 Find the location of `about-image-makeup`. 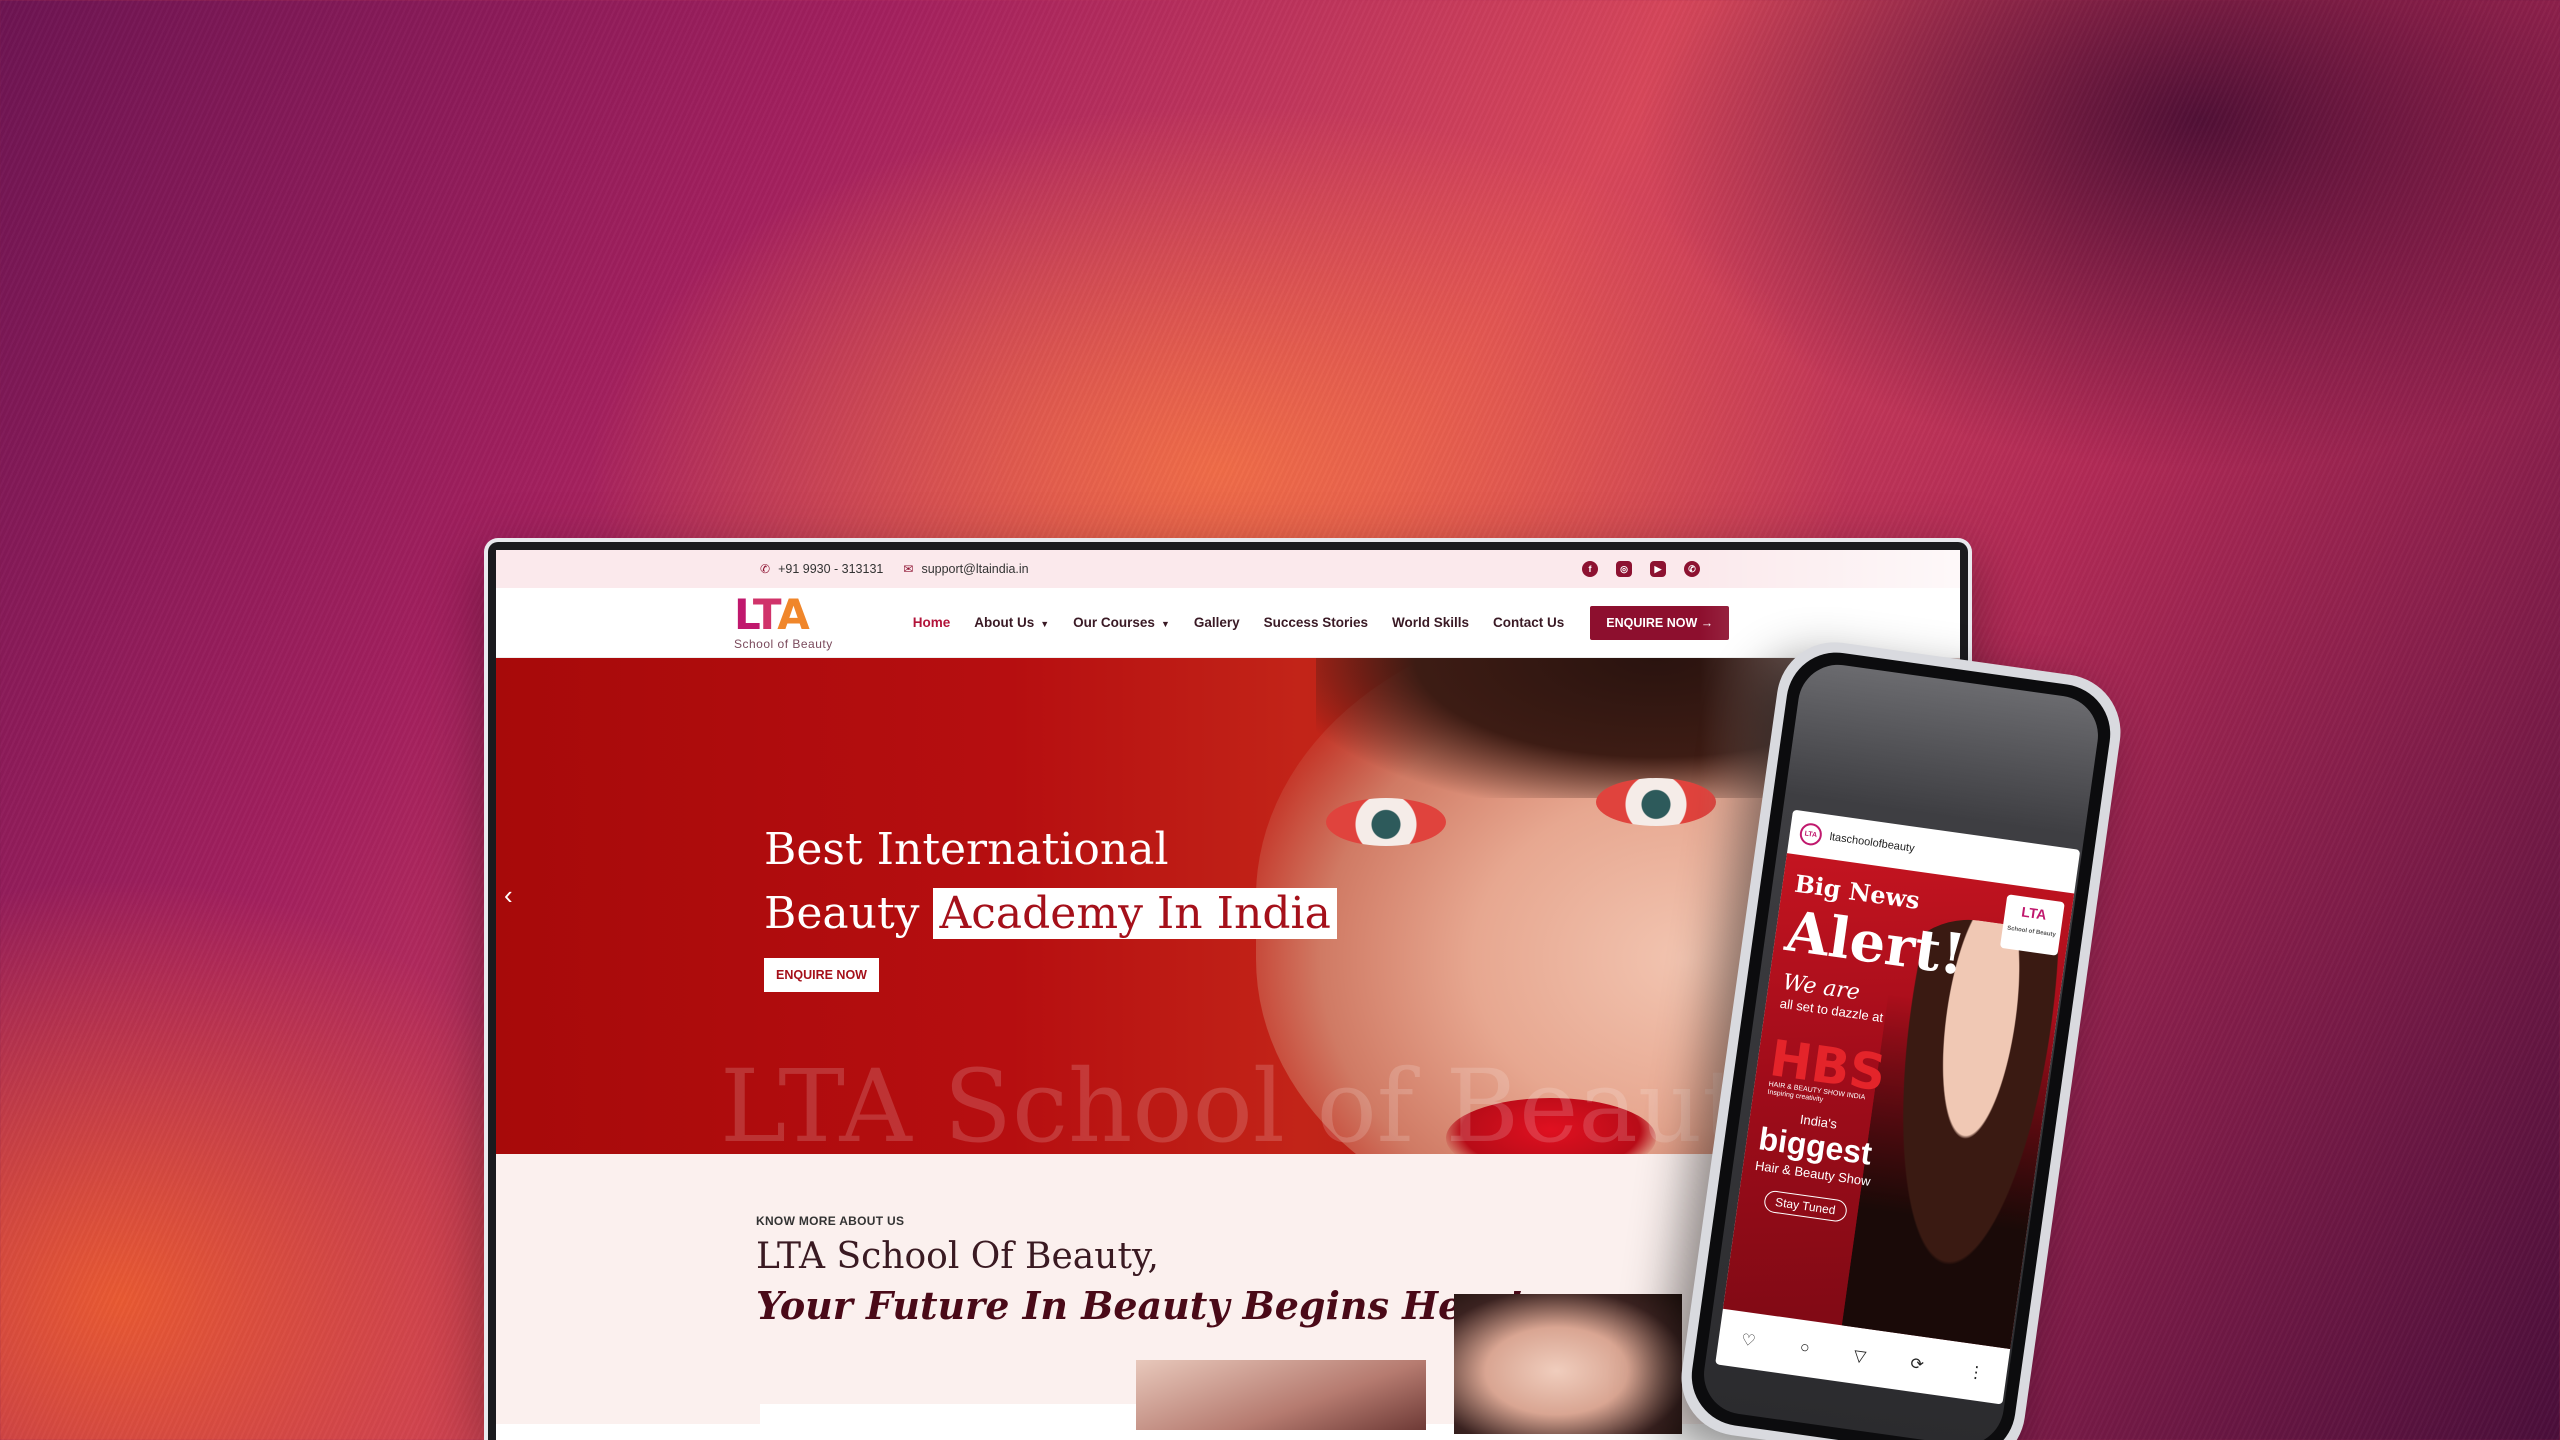

about-image-makeup is located at coordinates (1281, 1395).